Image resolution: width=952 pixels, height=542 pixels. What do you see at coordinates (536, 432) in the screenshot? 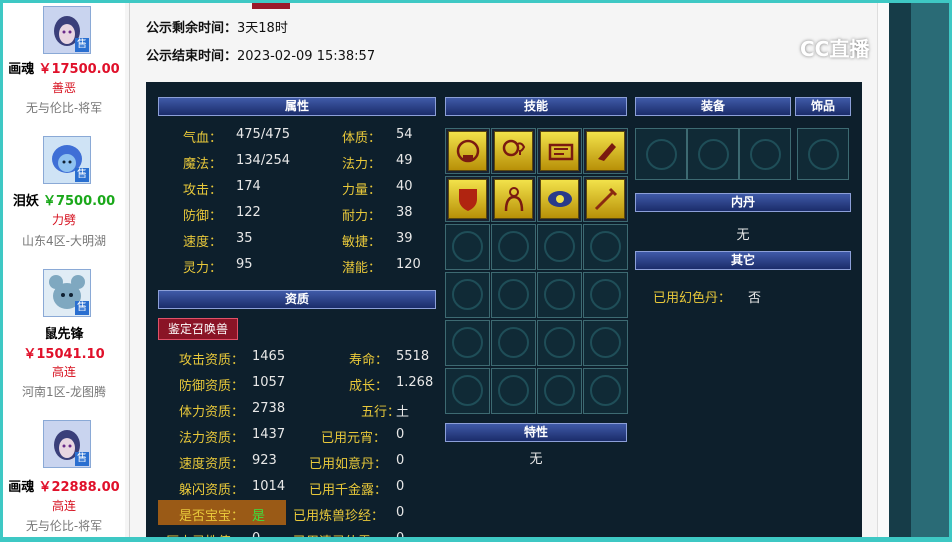
I see `traits-header: 特性` at bounding box center [536, 432].